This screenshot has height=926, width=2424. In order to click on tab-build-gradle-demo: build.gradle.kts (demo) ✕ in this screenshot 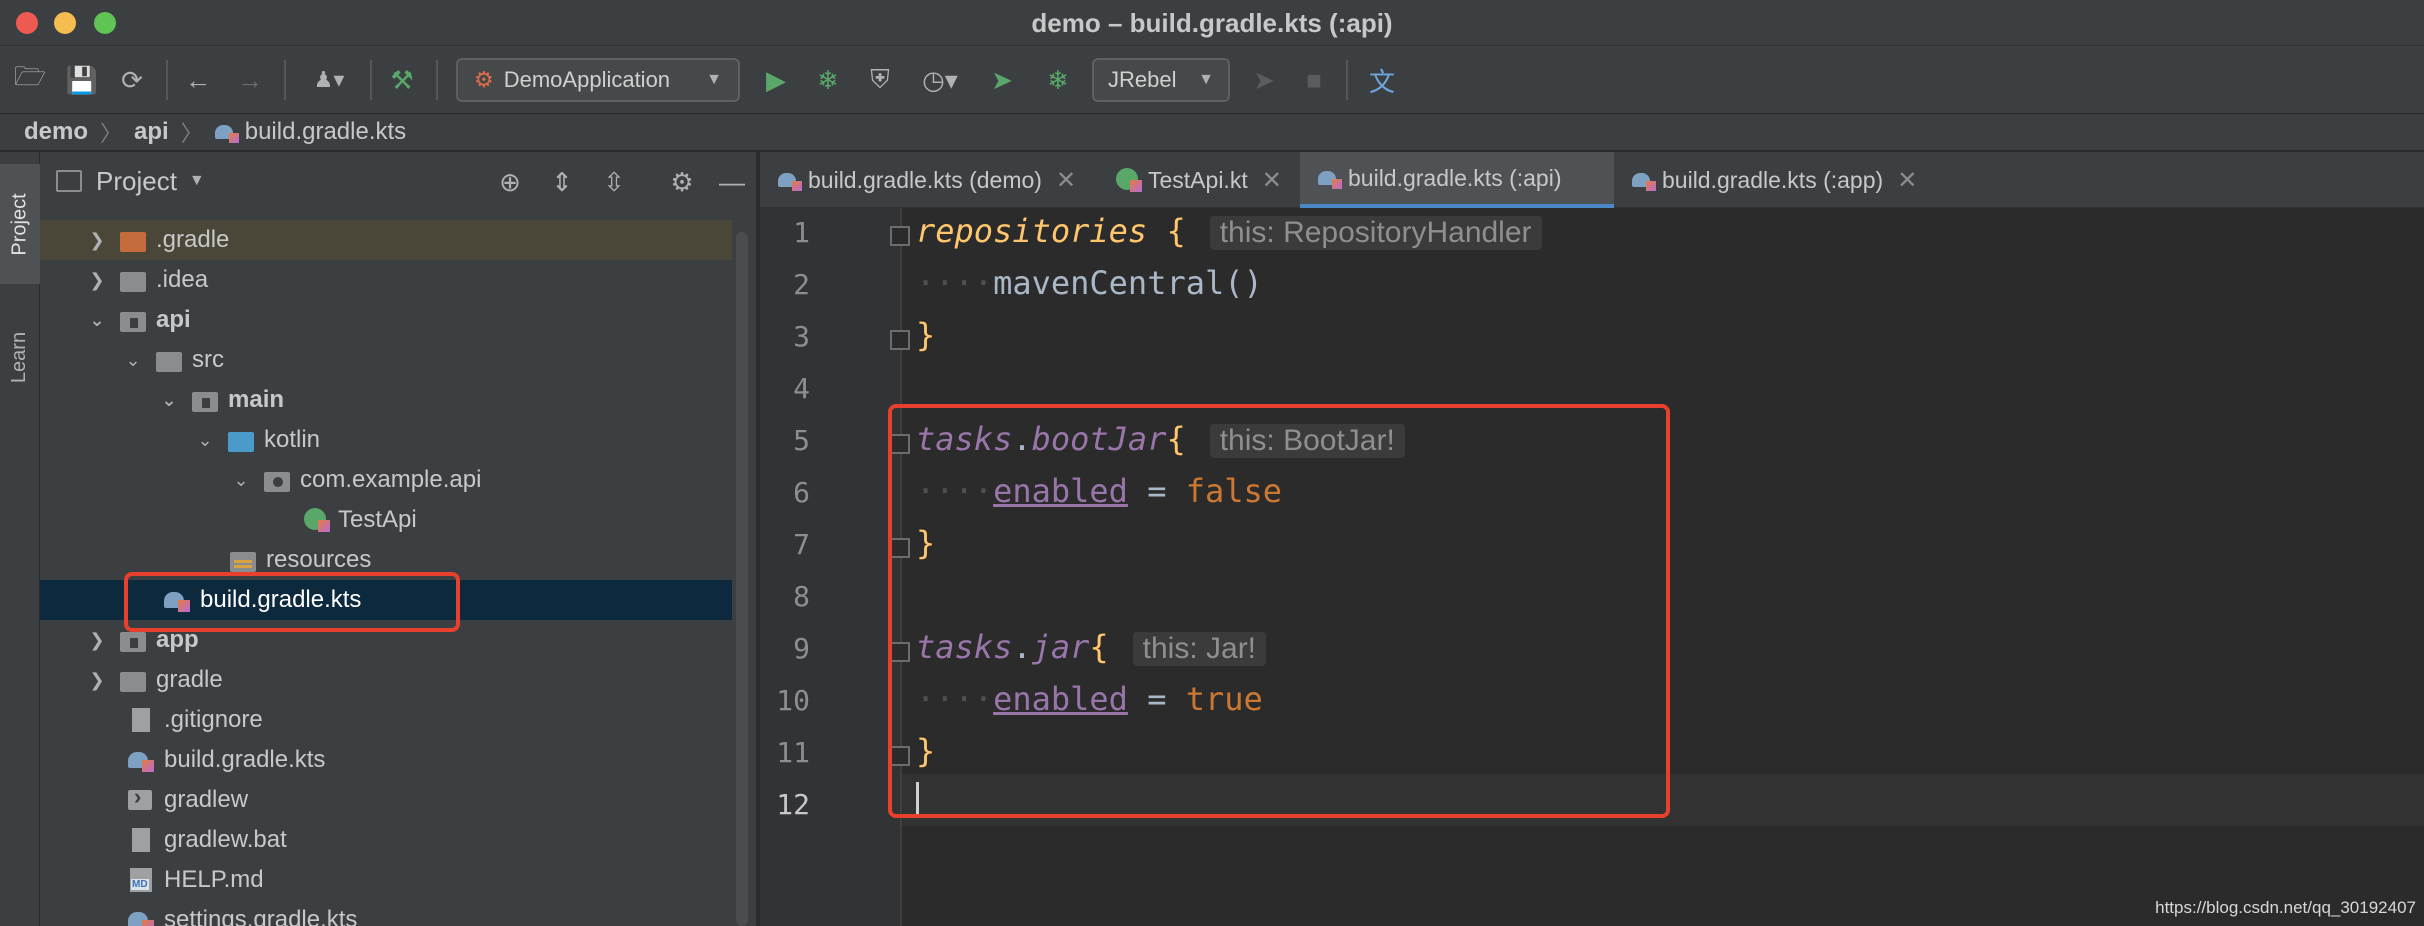, I will do `click(928, 180)`.